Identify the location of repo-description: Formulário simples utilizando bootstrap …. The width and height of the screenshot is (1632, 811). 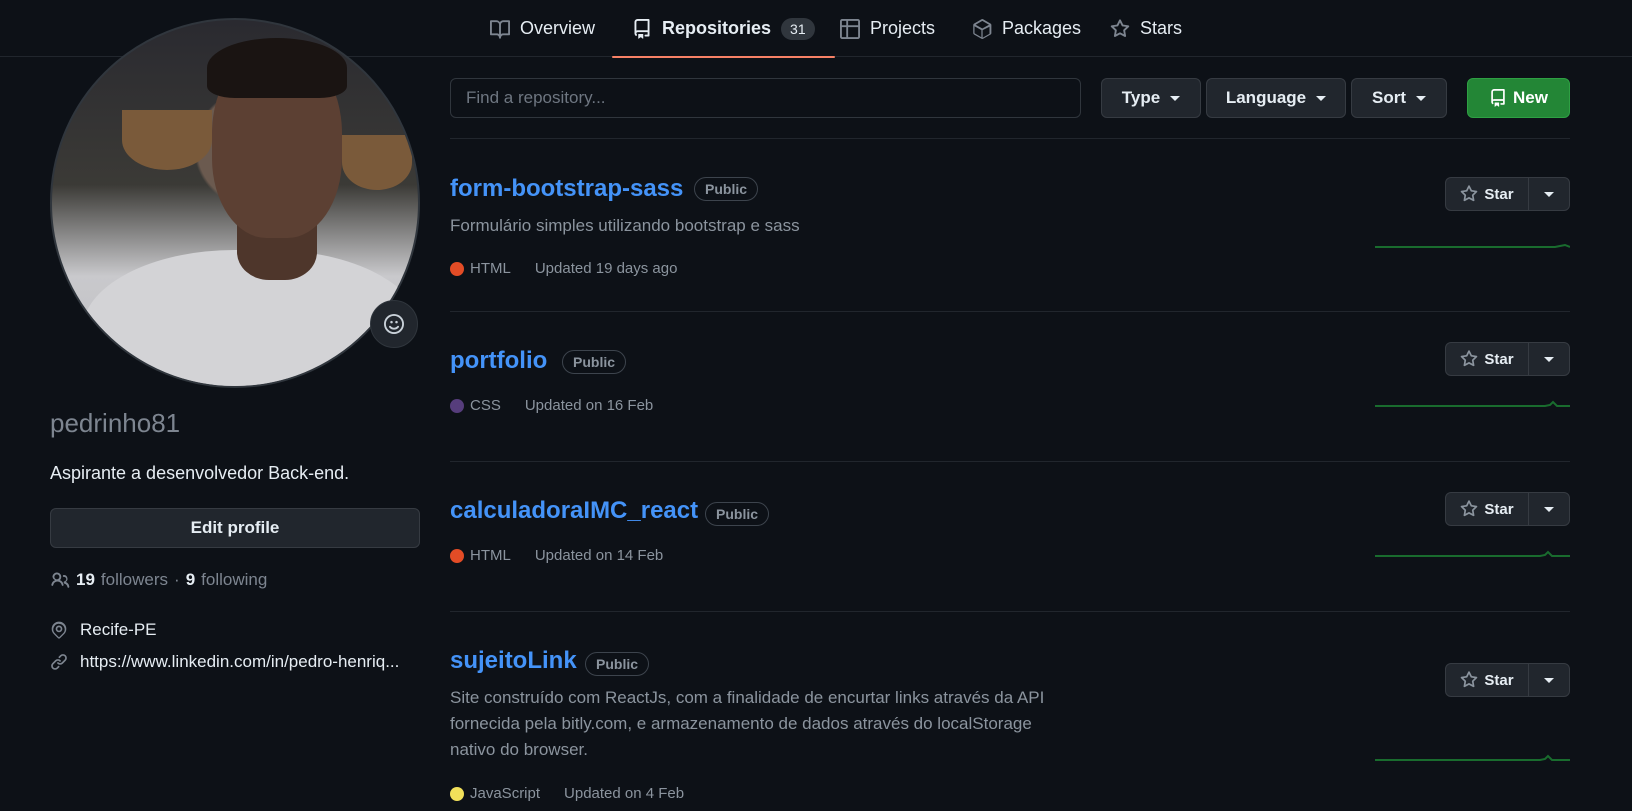
(625, 225).